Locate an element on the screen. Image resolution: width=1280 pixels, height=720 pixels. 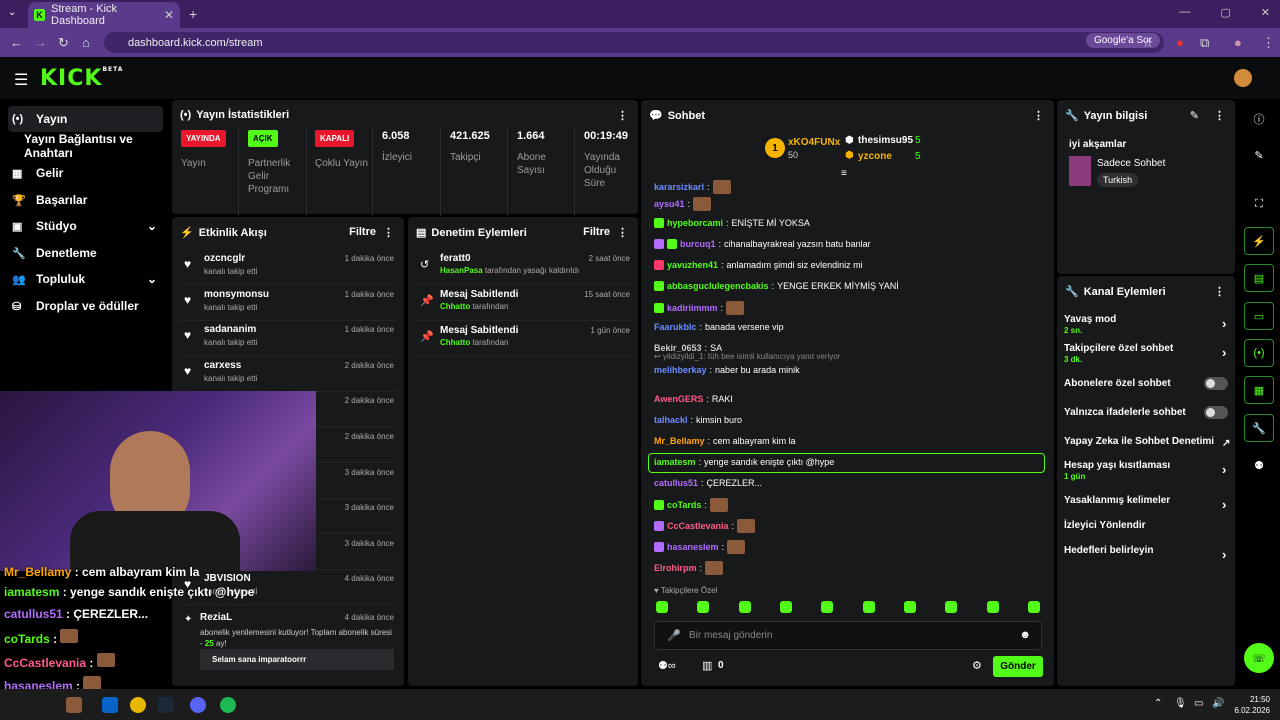
steam-icon is located at coordinates (166, 705).